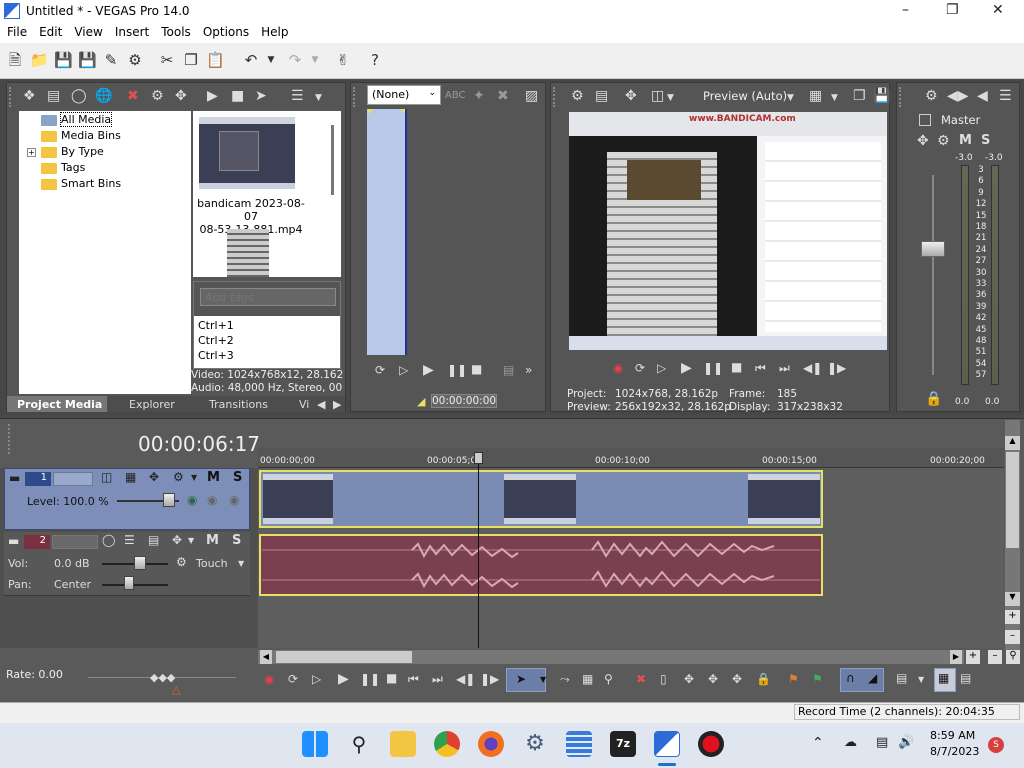  I want to click on copy-snapshot-icon: ❐, so click(859, 96).